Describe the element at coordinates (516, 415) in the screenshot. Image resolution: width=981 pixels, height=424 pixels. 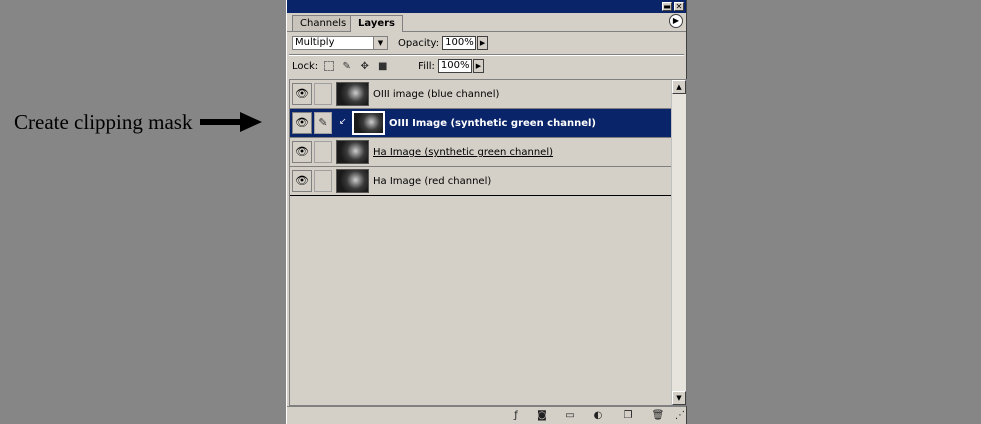
I see `layer-style-icon: ƒ` at that location.